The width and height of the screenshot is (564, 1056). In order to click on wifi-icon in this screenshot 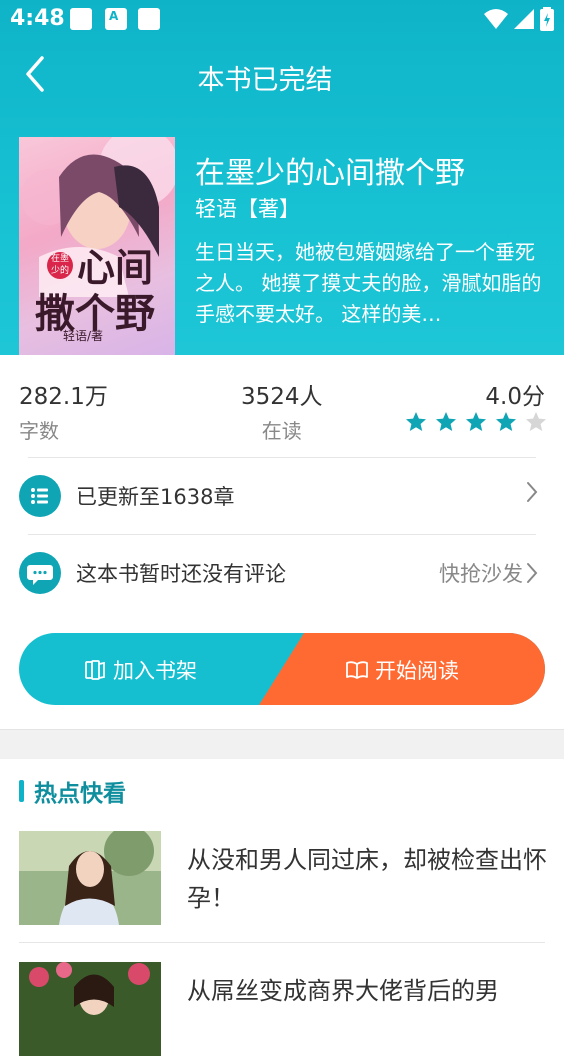, I will do `click(496, 19)`.